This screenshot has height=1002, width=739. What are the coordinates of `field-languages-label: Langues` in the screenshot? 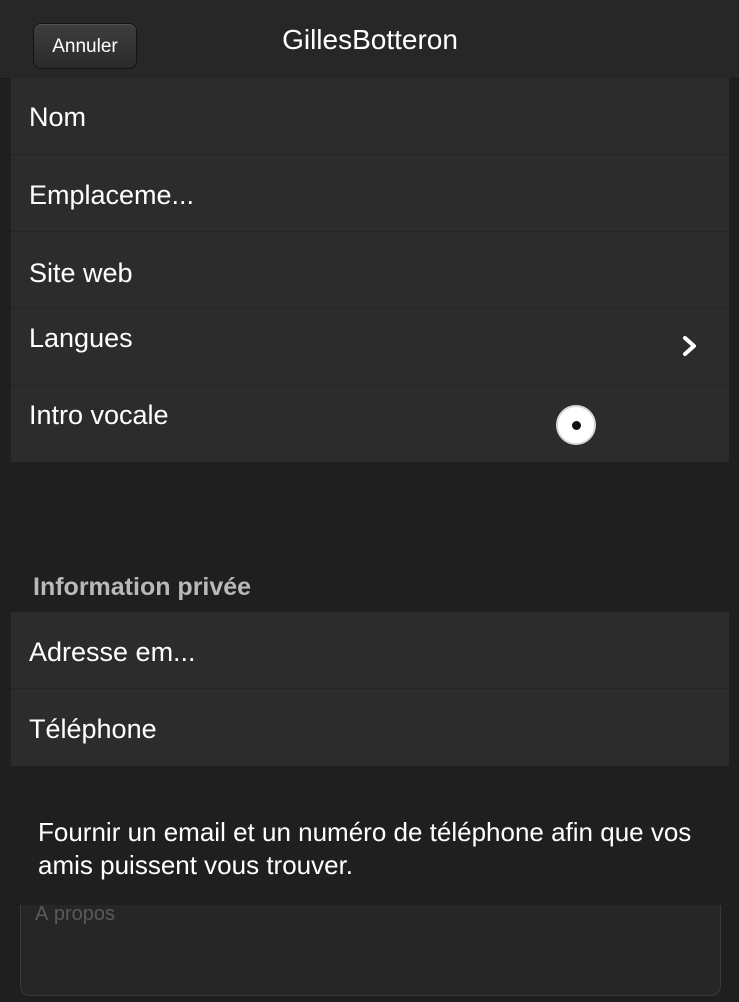 It's located at (81, 338).